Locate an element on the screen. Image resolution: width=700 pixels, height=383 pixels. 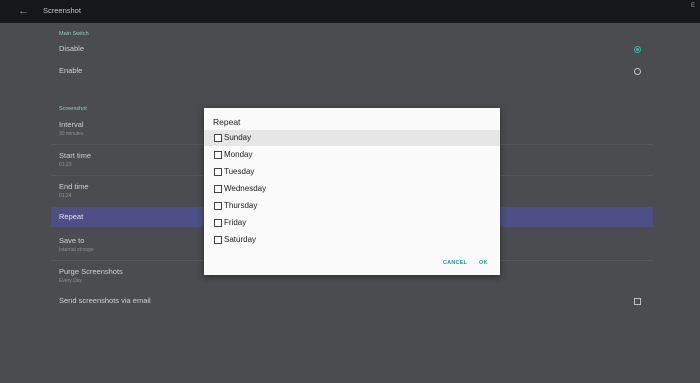
day-label: Sunday is located at coordinates (238, 137).